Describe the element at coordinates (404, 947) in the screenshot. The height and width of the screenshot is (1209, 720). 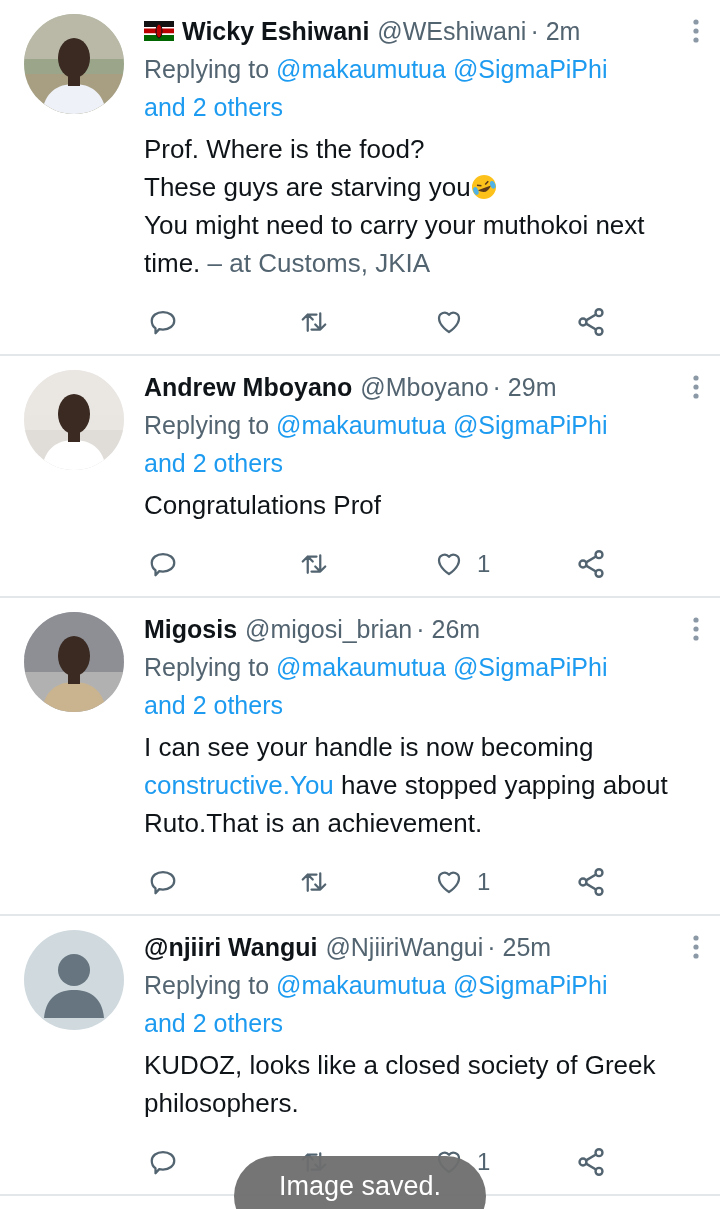
I see `user-handle: @NjiiriWangui` at that location.